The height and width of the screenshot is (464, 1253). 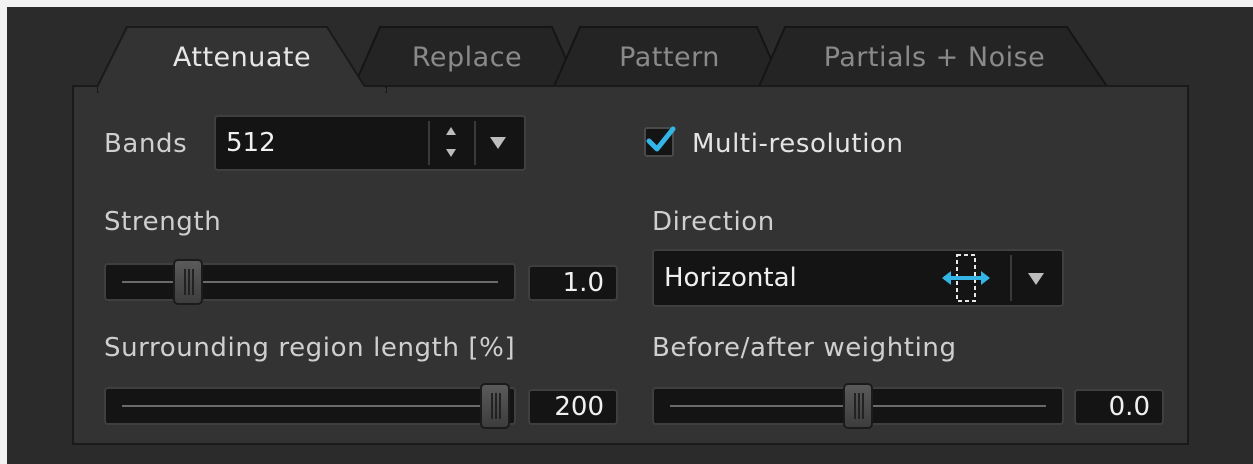 I want to click on bands-stepper, so click(x=452, y=143).